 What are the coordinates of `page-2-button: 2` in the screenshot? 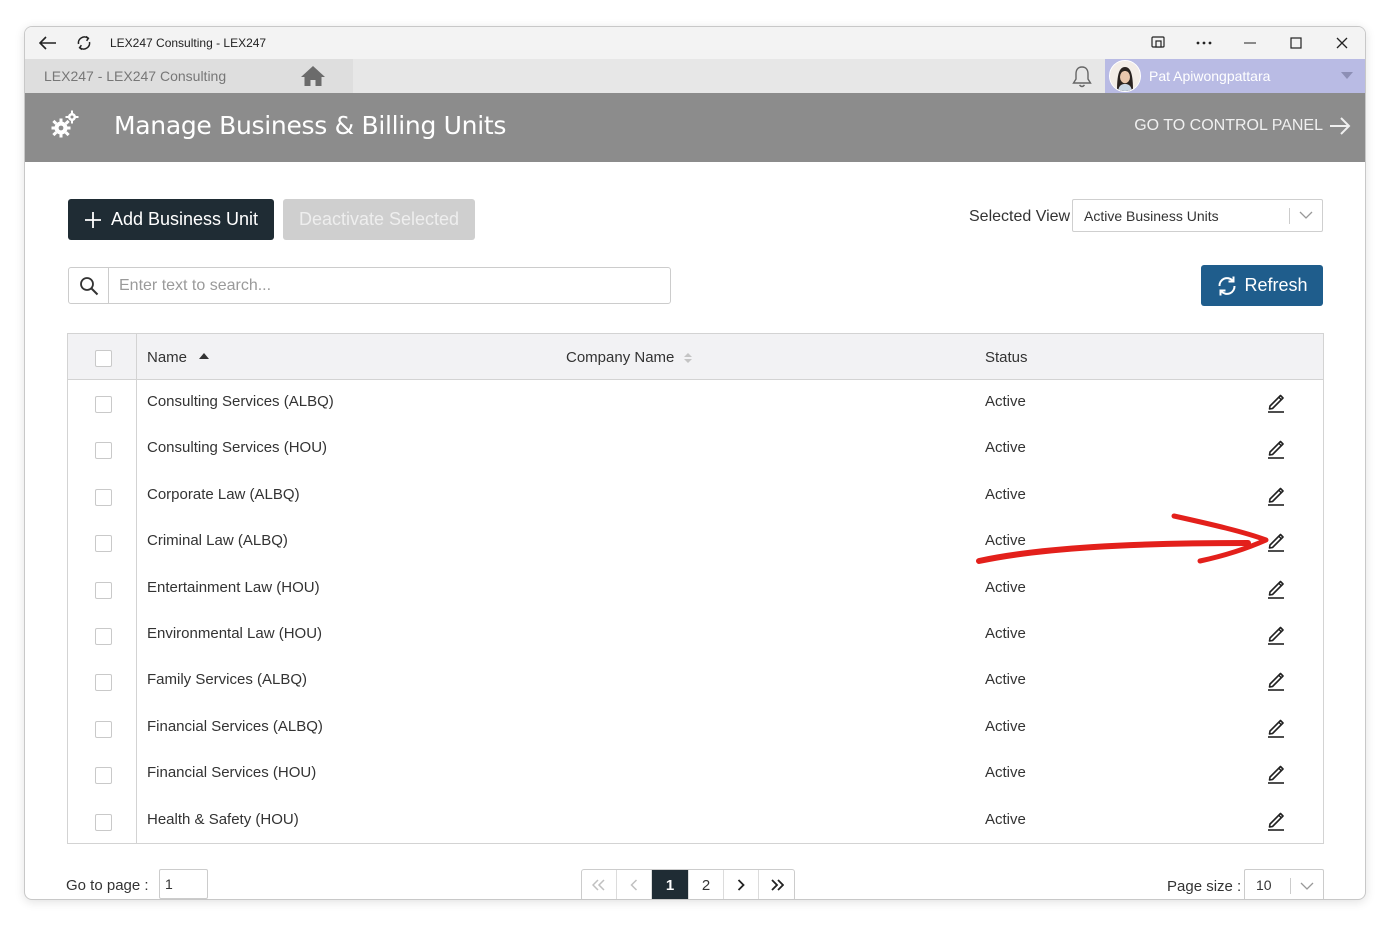 It's located at (706, 884).